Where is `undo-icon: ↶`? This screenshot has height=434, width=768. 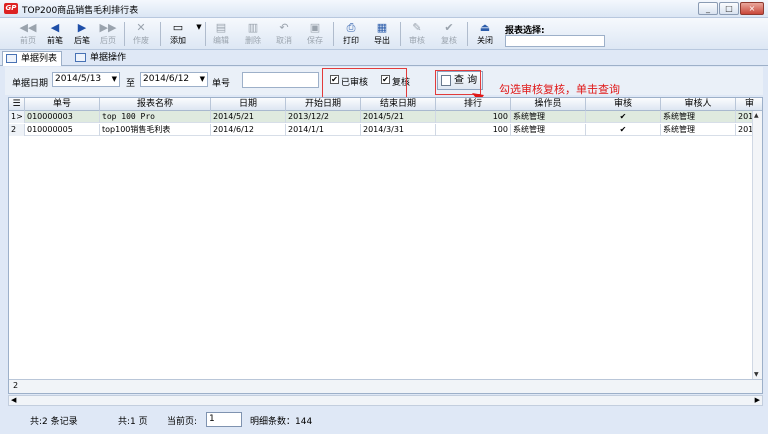
undo-icon: ↶ is located at coordinates (284, 27).